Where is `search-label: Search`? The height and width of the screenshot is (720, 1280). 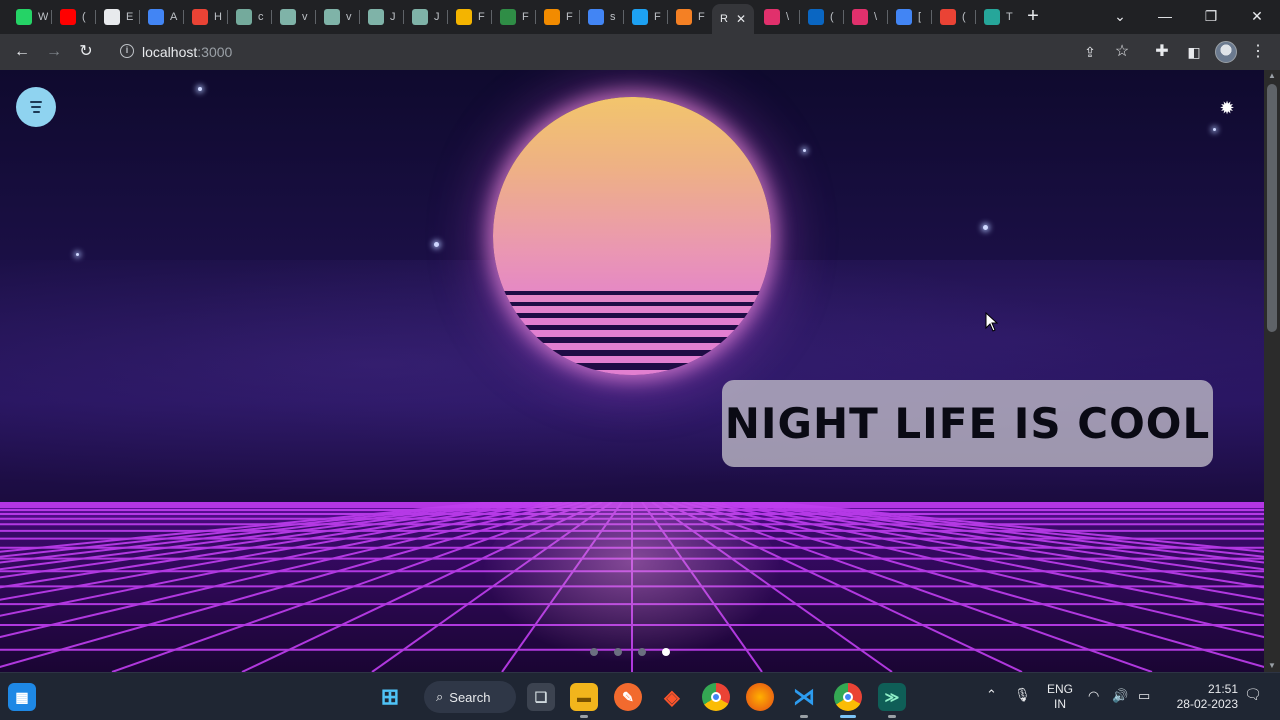
search-label: Search is located at coordinates (470, 697).